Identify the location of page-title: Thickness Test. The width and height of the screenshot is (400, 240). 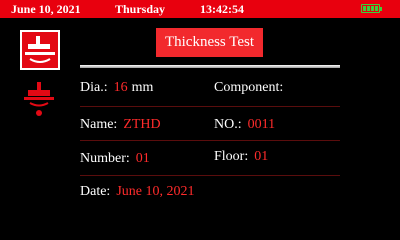
(209, 42).